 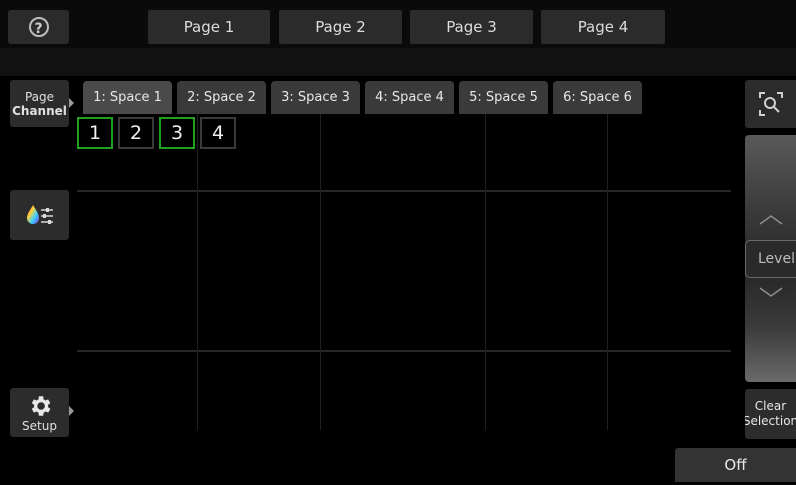 I want to click on tab-space-6: 6: Space 6, so click(x=597, y=97).